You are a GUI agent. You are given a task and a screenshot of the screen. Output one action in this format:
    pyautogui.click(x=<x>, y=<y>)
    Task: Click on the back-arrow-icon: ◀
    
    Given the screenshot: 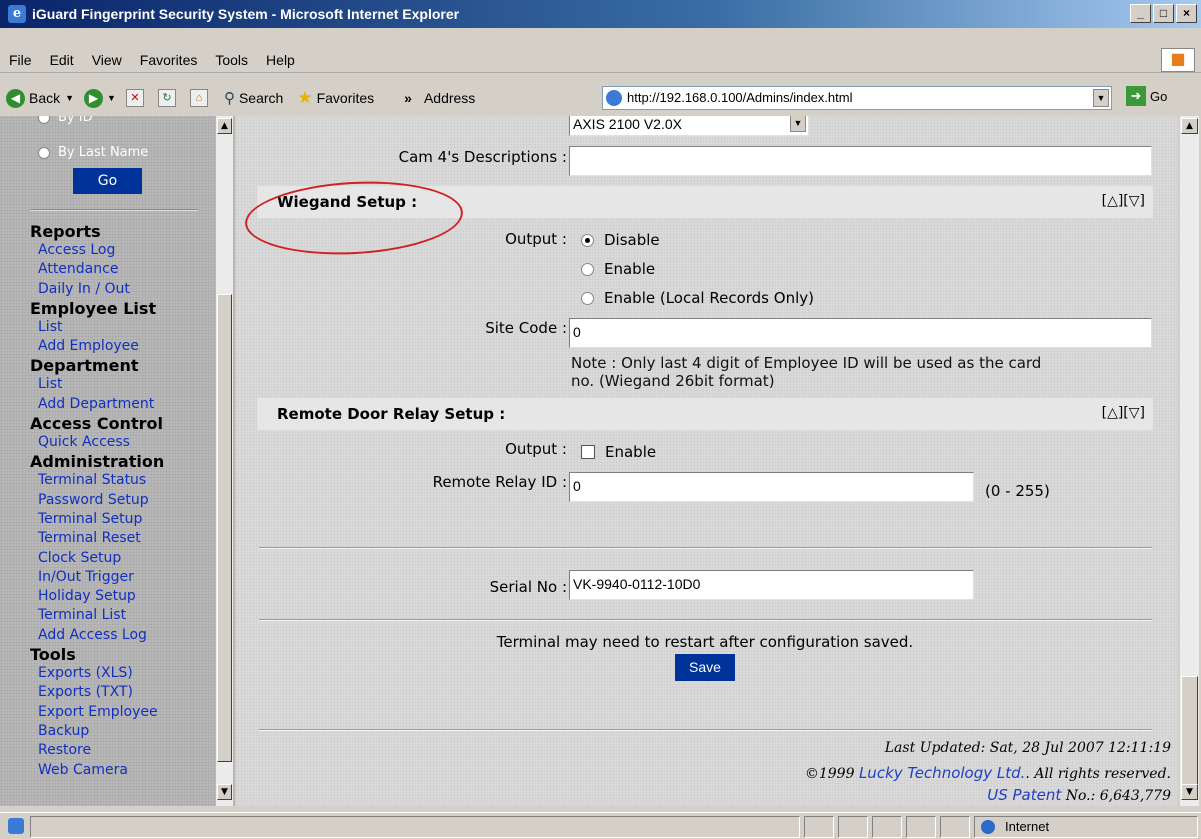 What is the action you would take?
    pyautogui.click(x=15, y=98)
    